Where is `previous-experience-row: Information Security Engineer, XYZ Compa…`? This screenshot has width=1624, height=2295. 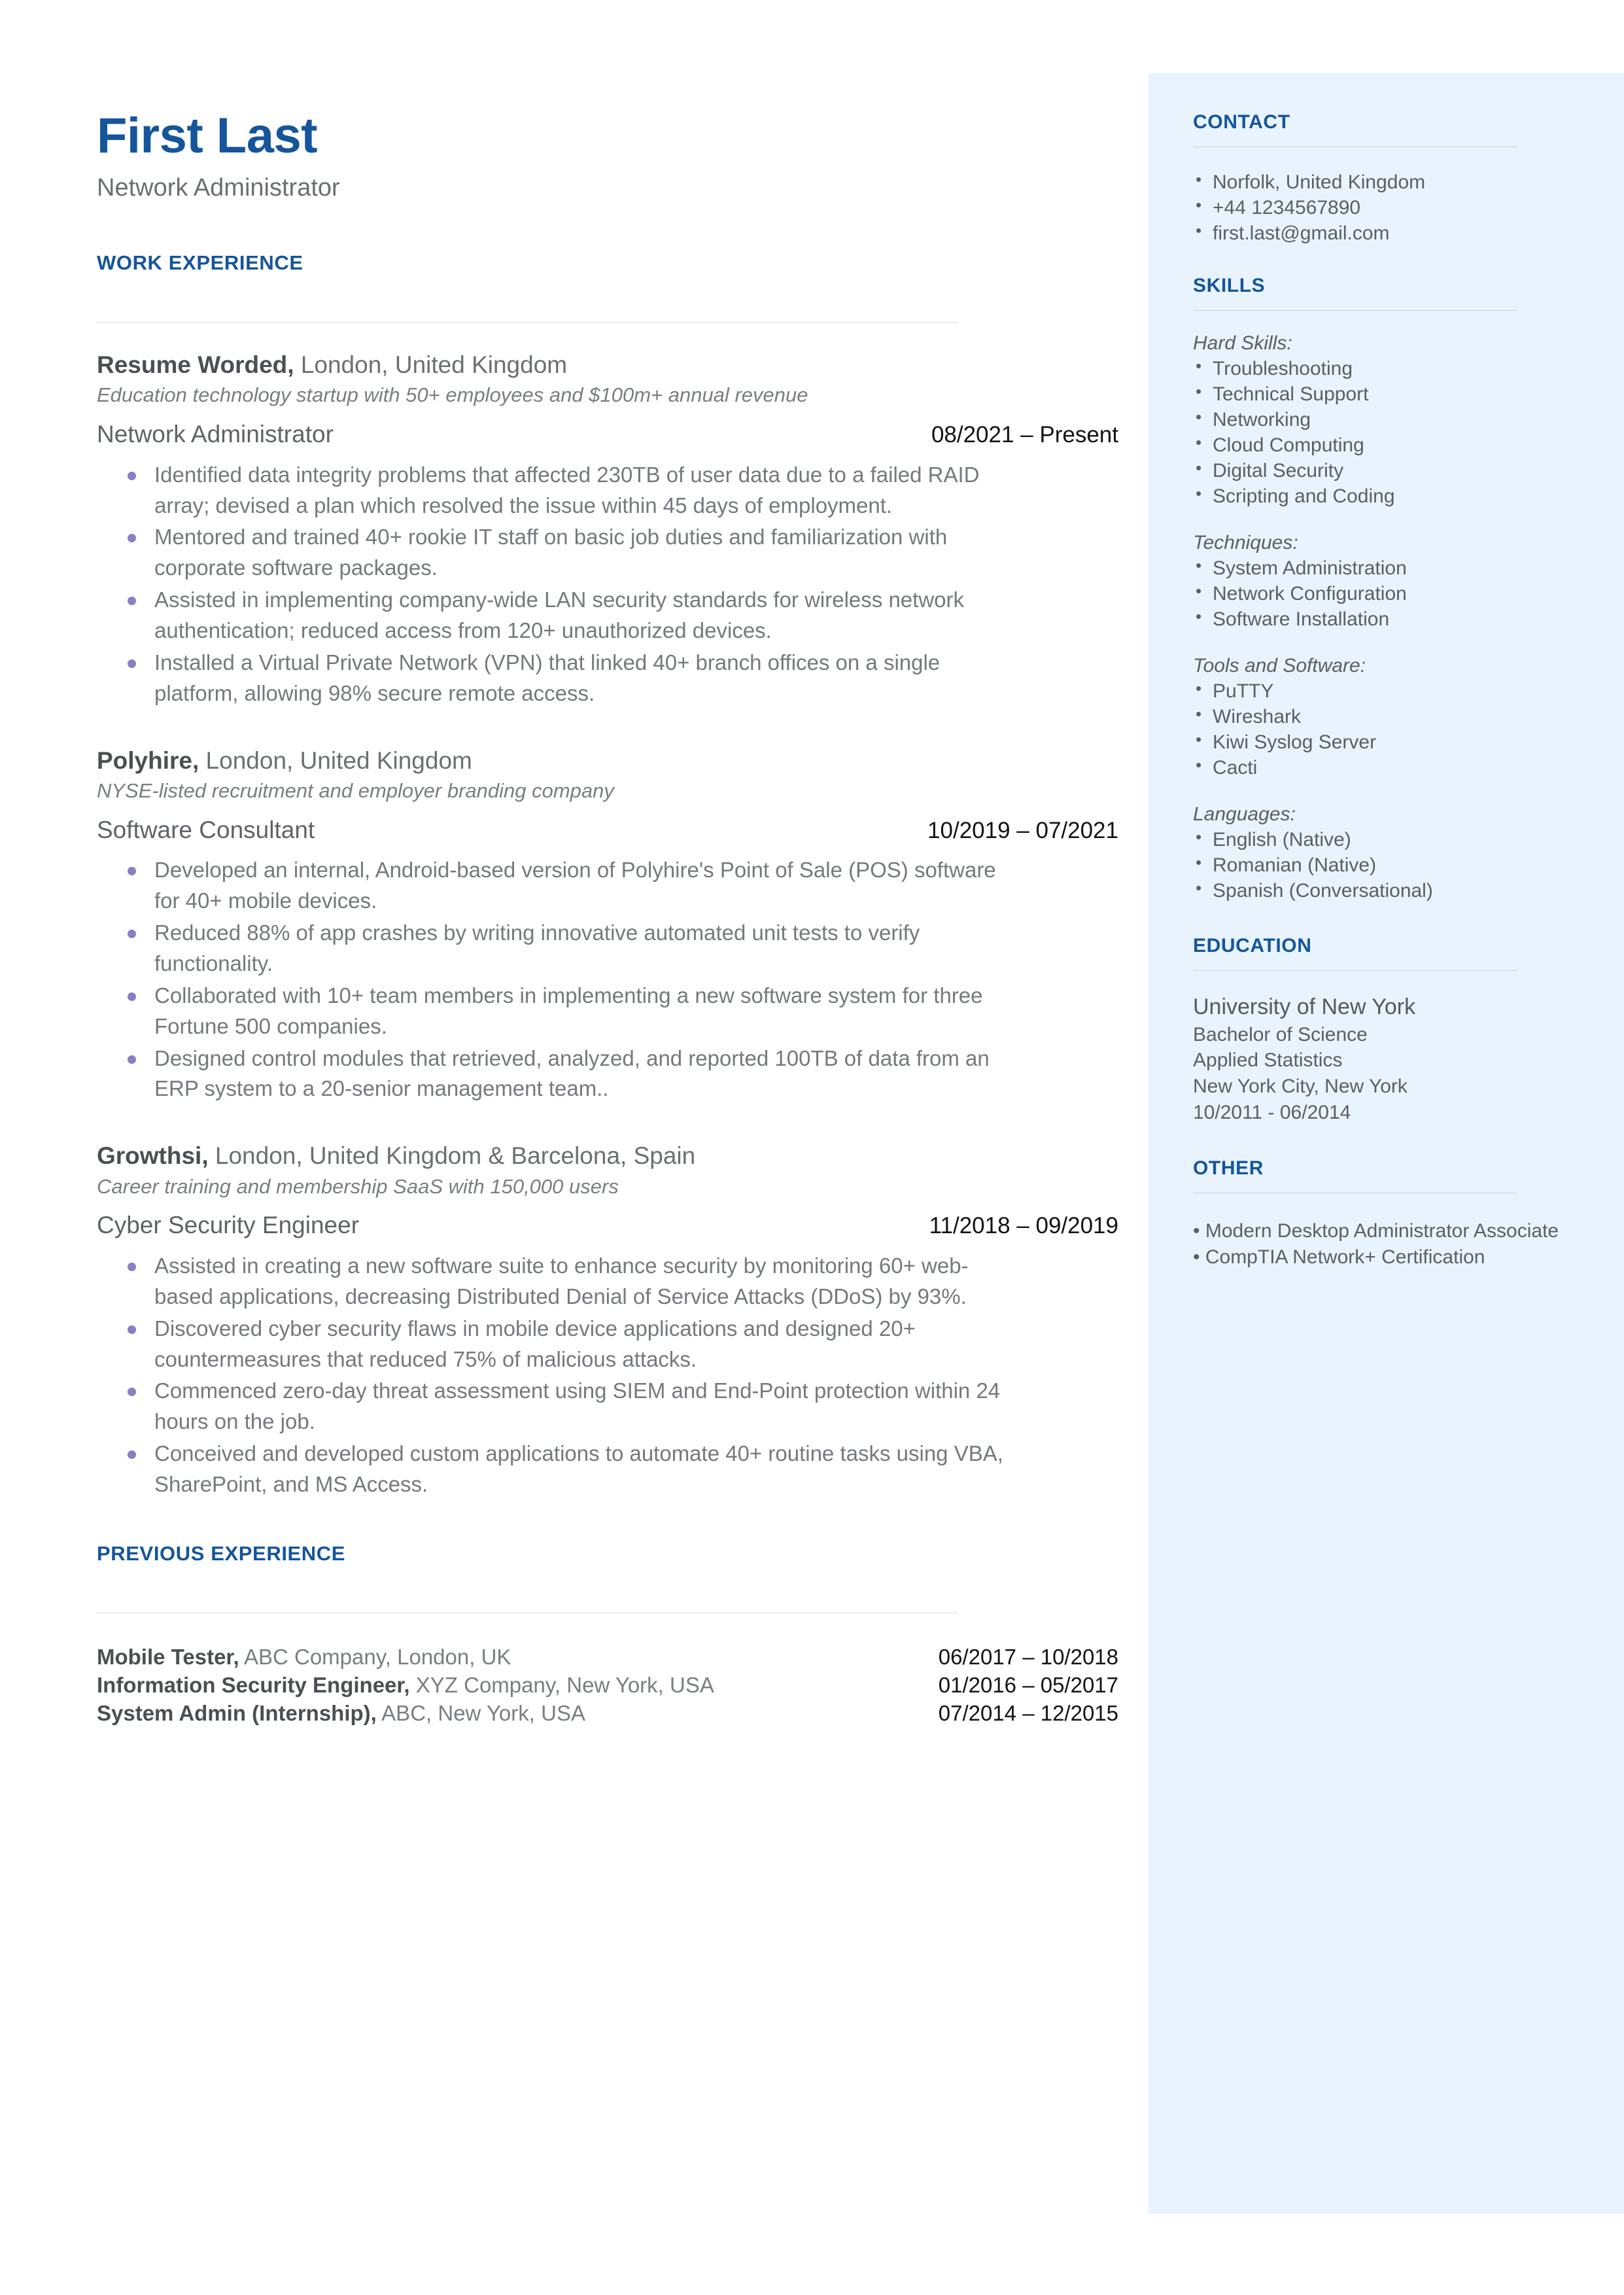 previous-experience-row: Information Security Engineer, XYZ Compa… is located at coordinates (607, 1686).